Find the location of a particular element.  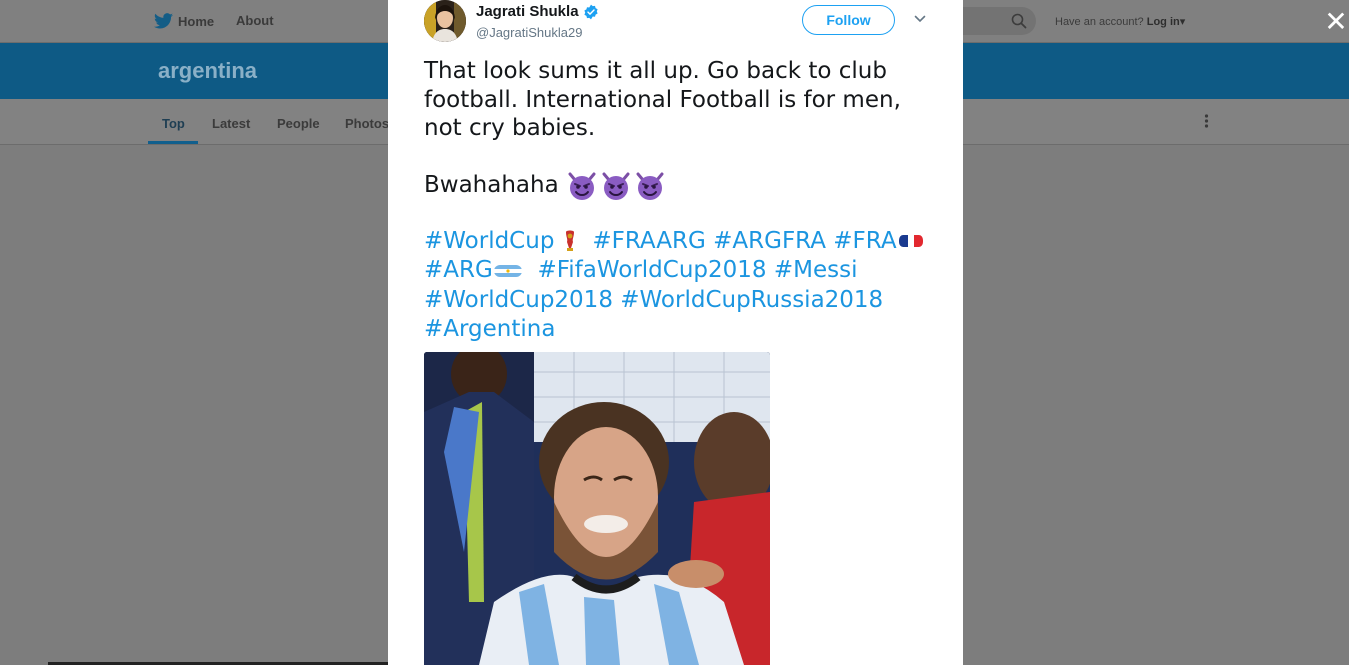

active-tab-indicator is located at coordinates (173, 142).